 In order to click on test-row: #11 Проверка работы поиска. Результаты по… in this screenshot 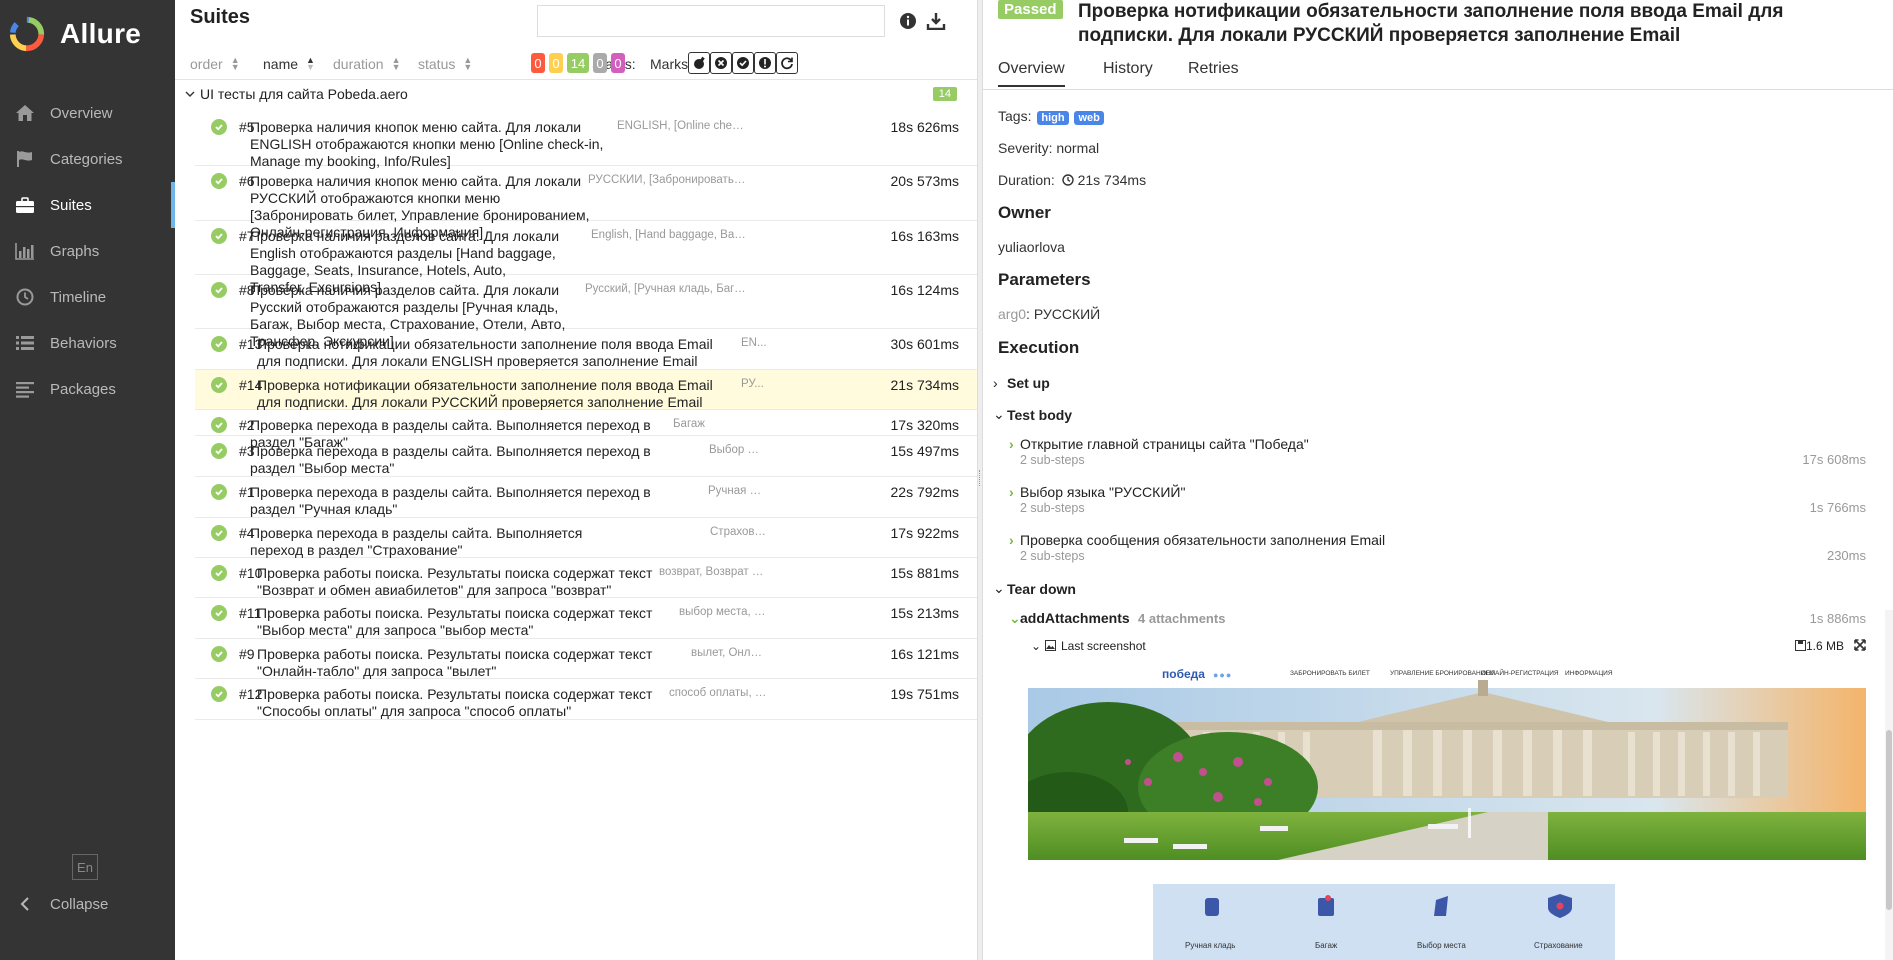, I will do `click(586, 618)`.